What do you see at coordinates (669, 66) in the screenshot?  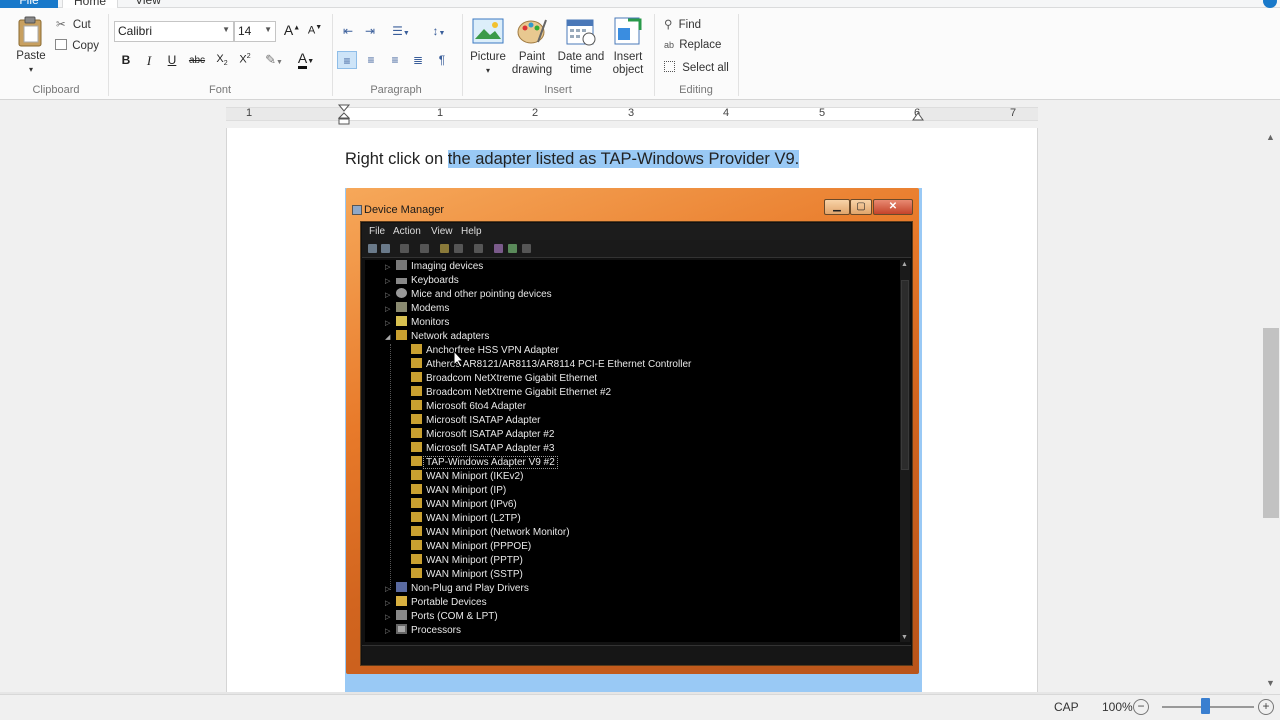 I see `select-all-icon` at bounding box center [669, 66].